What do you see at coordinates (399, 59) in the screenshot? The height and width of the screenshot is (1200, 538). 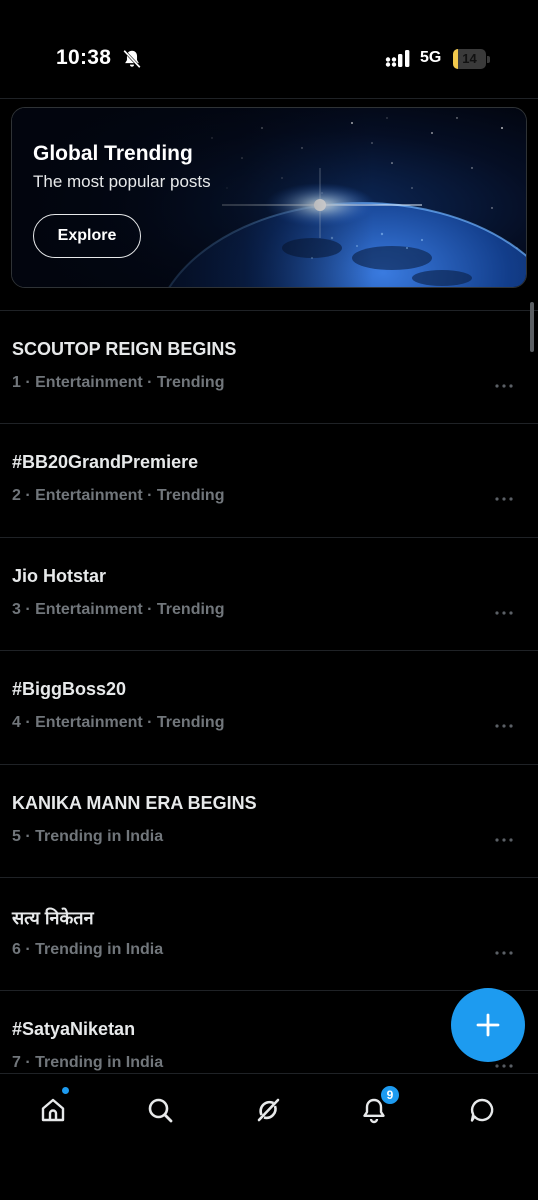 I see `signal-icon` at bounding box center [399, 59].